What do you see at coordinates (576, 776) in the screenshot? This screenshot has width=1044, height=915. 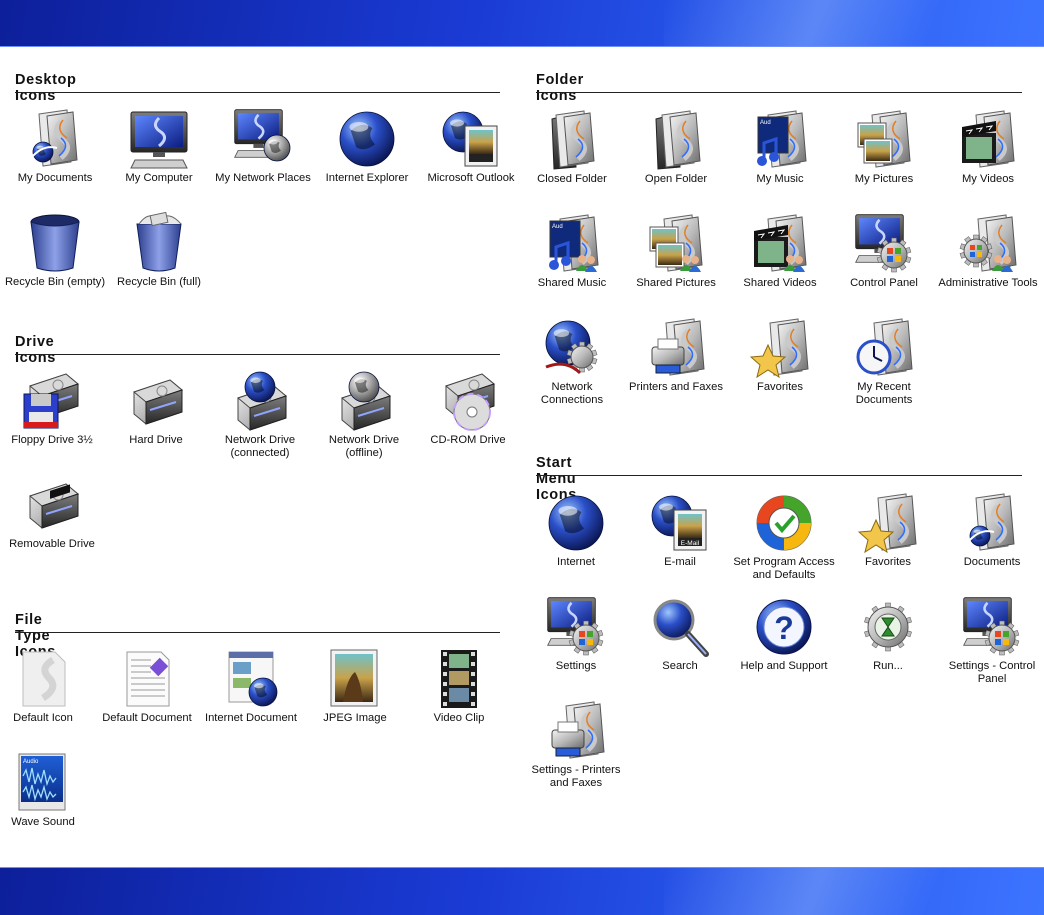 I see `icon-label: Settings - Printers and Faxes` at bounding box center [576, 776].